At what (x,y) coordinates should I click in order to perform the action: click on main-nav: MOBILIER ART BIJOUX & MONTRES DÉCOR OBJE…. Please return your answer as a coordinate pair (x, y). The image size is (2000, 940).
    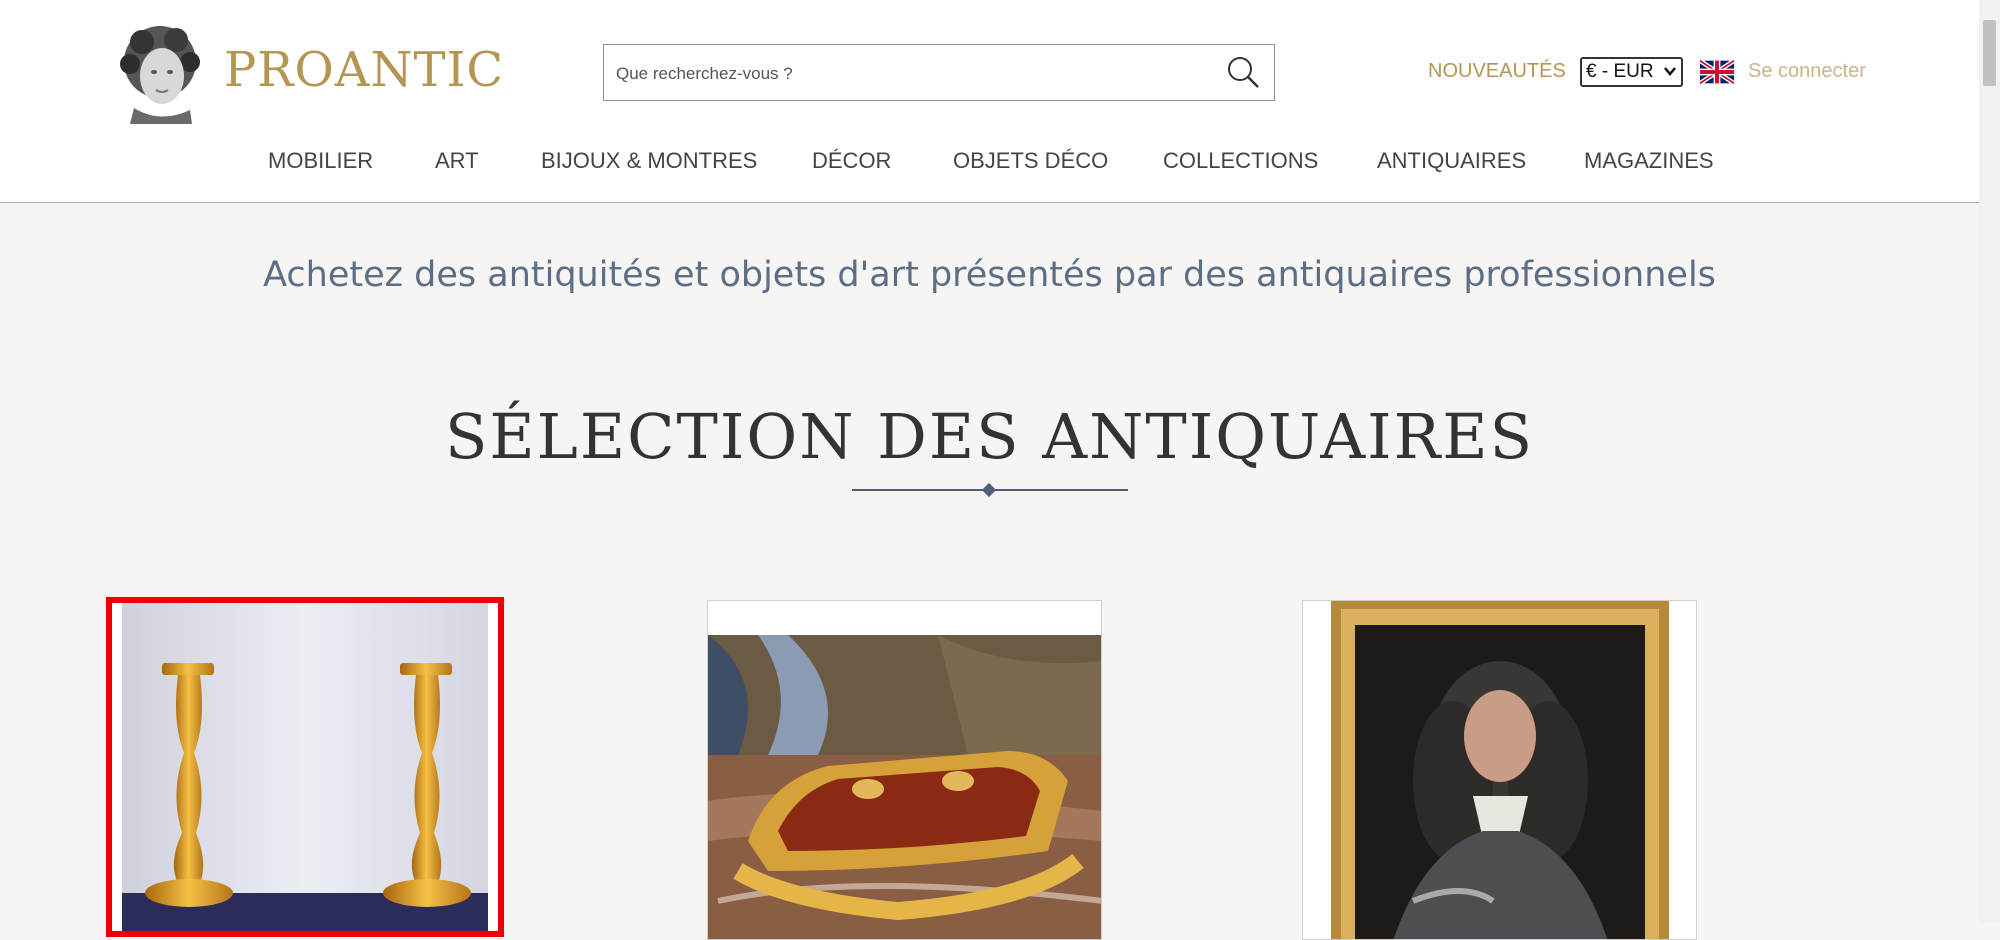
    Looking at the image, I should click on (989, 165).